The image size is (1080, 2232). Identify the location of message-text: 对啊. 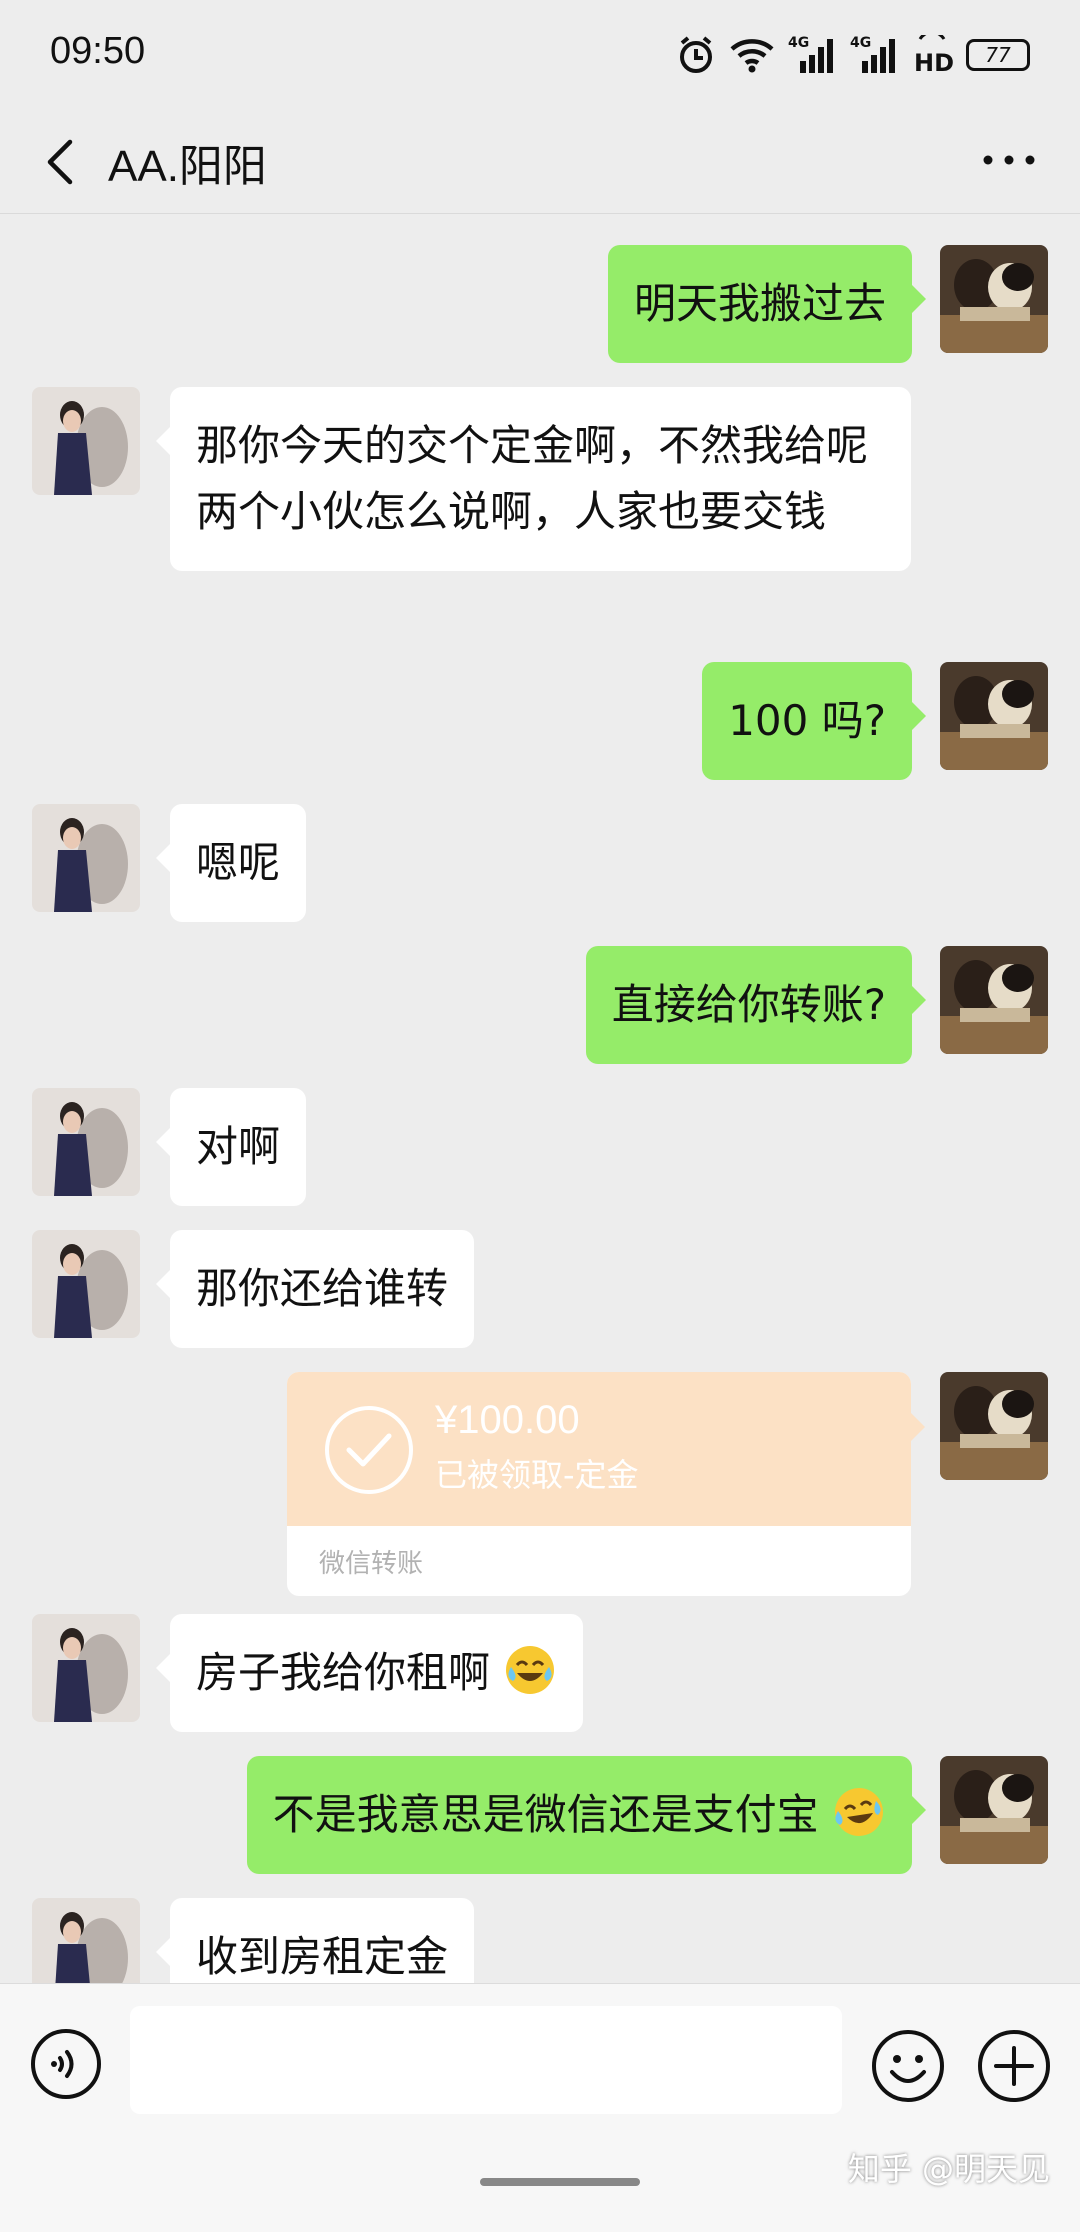
(238, 1146).